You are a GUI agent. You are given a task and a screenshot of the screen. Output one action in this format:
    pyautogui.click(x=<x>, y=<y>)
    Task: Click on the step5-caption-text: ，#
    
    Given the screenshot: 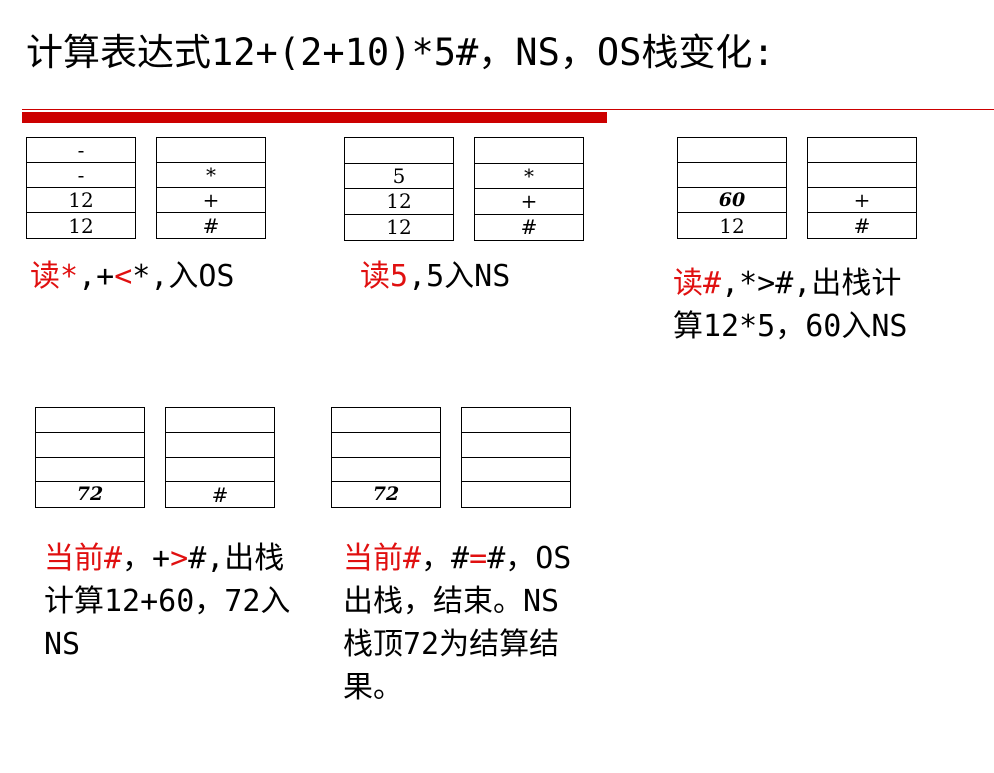 What is the action you would take?
    pyautogui.click(x=445, y=558)
    